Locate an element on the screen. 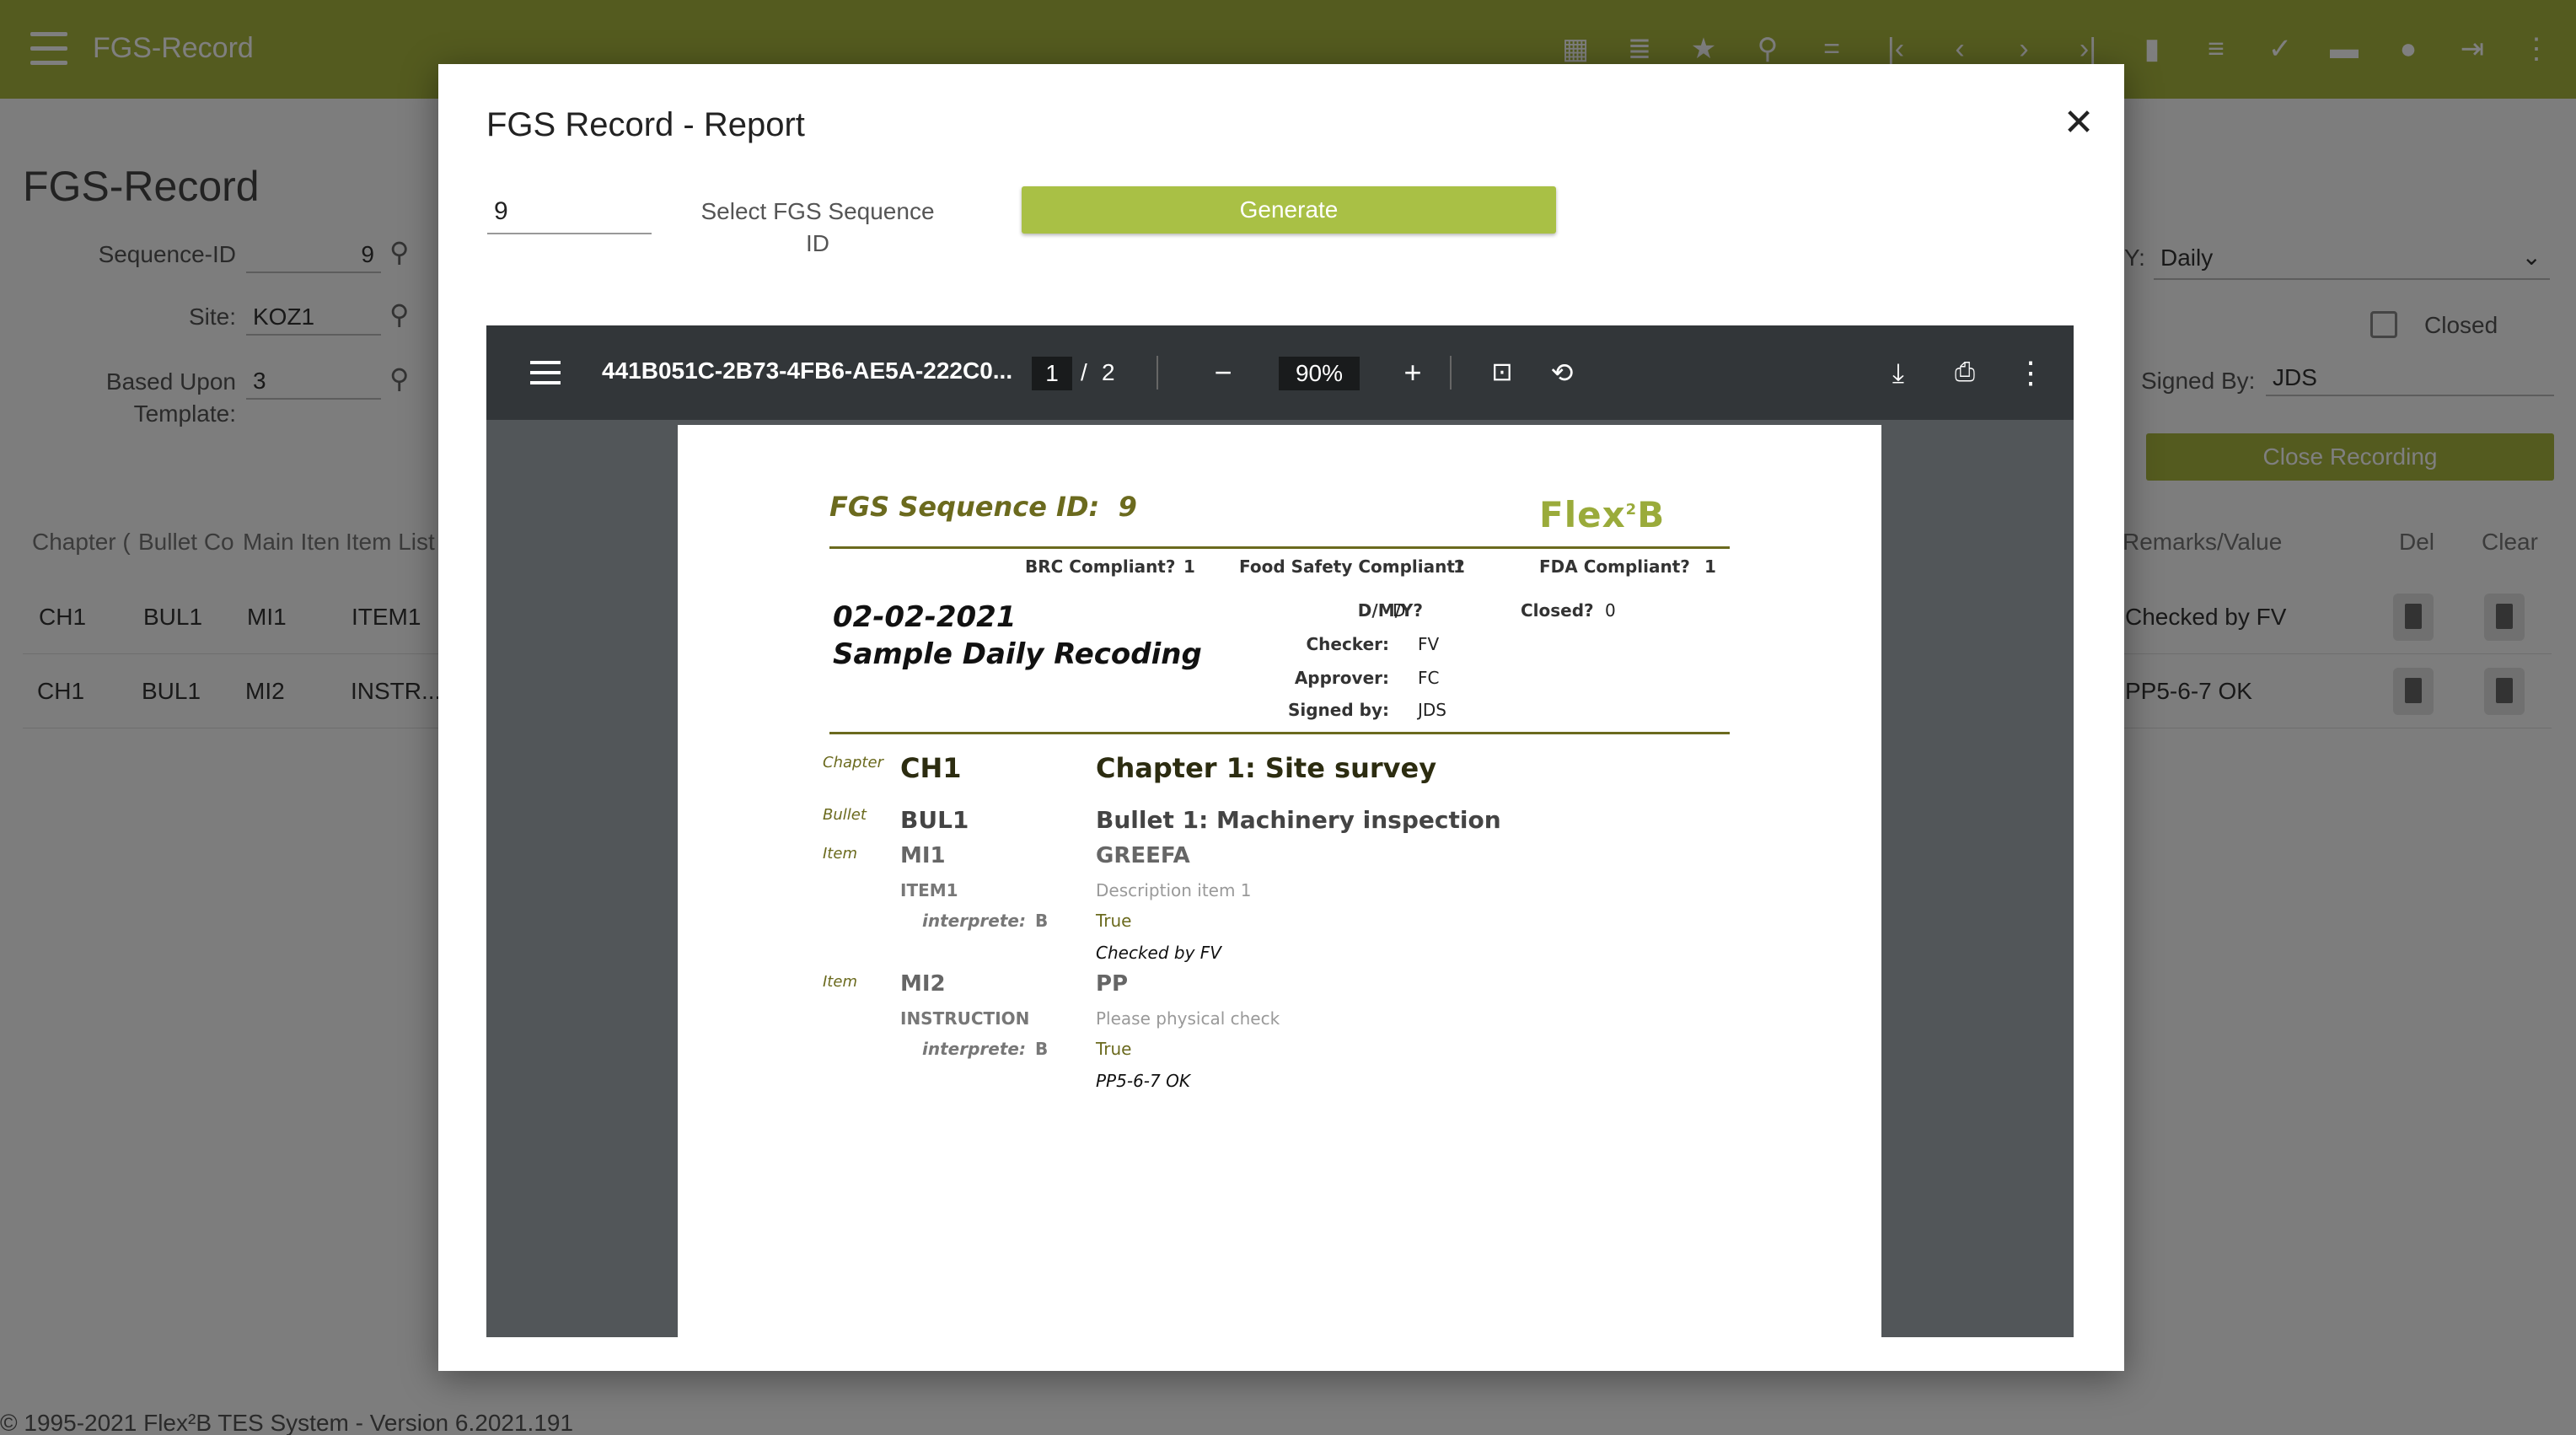 The height and width of the screenshot is (1435, 2576). logo-sup: 2 is located at coordinates (1631, 510).